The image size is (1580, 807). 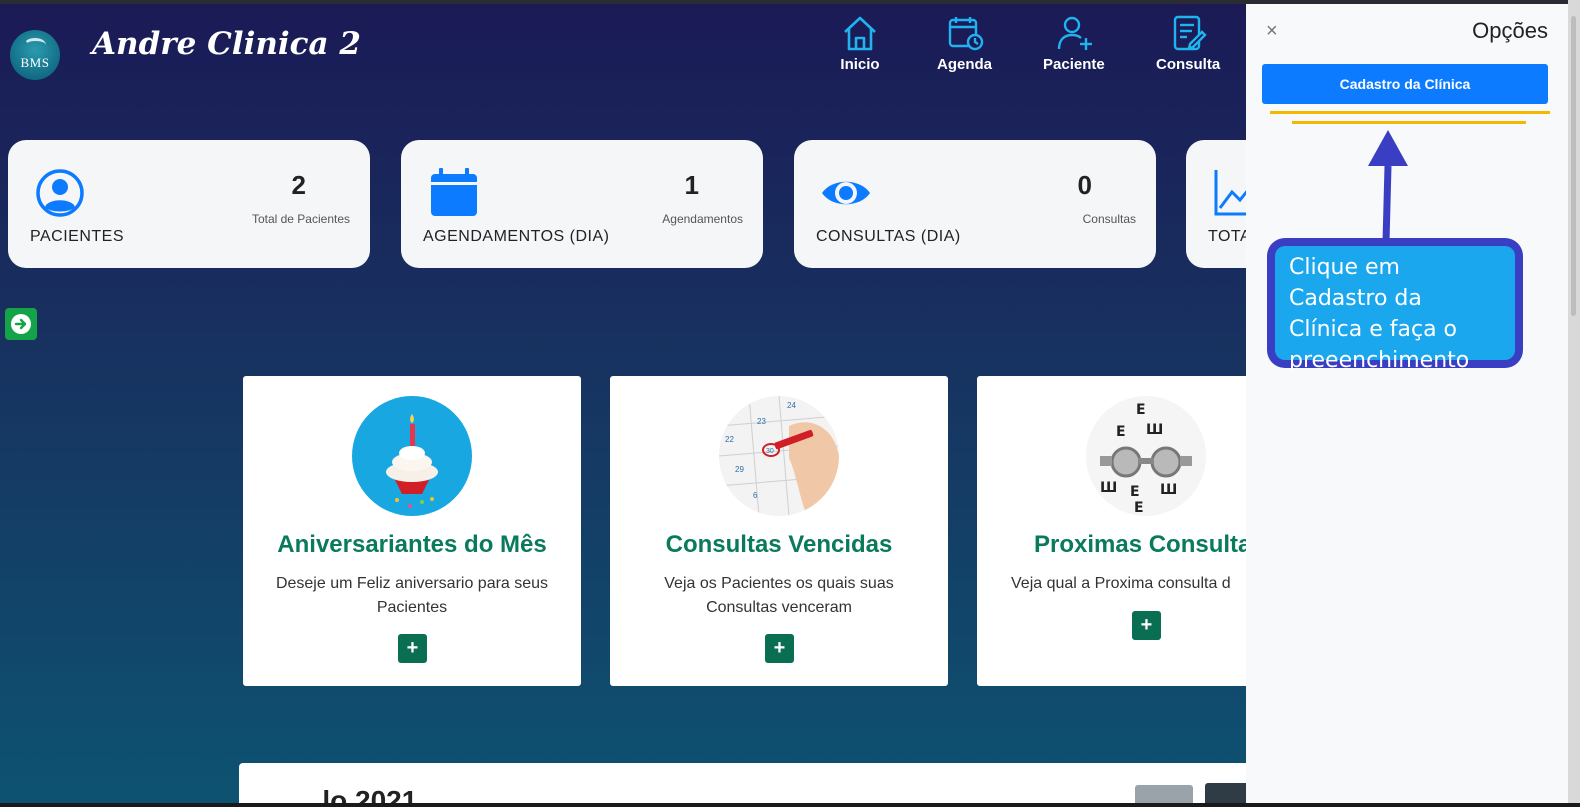 I want to click on logo-text: BMS, so click(x=35, y=62).